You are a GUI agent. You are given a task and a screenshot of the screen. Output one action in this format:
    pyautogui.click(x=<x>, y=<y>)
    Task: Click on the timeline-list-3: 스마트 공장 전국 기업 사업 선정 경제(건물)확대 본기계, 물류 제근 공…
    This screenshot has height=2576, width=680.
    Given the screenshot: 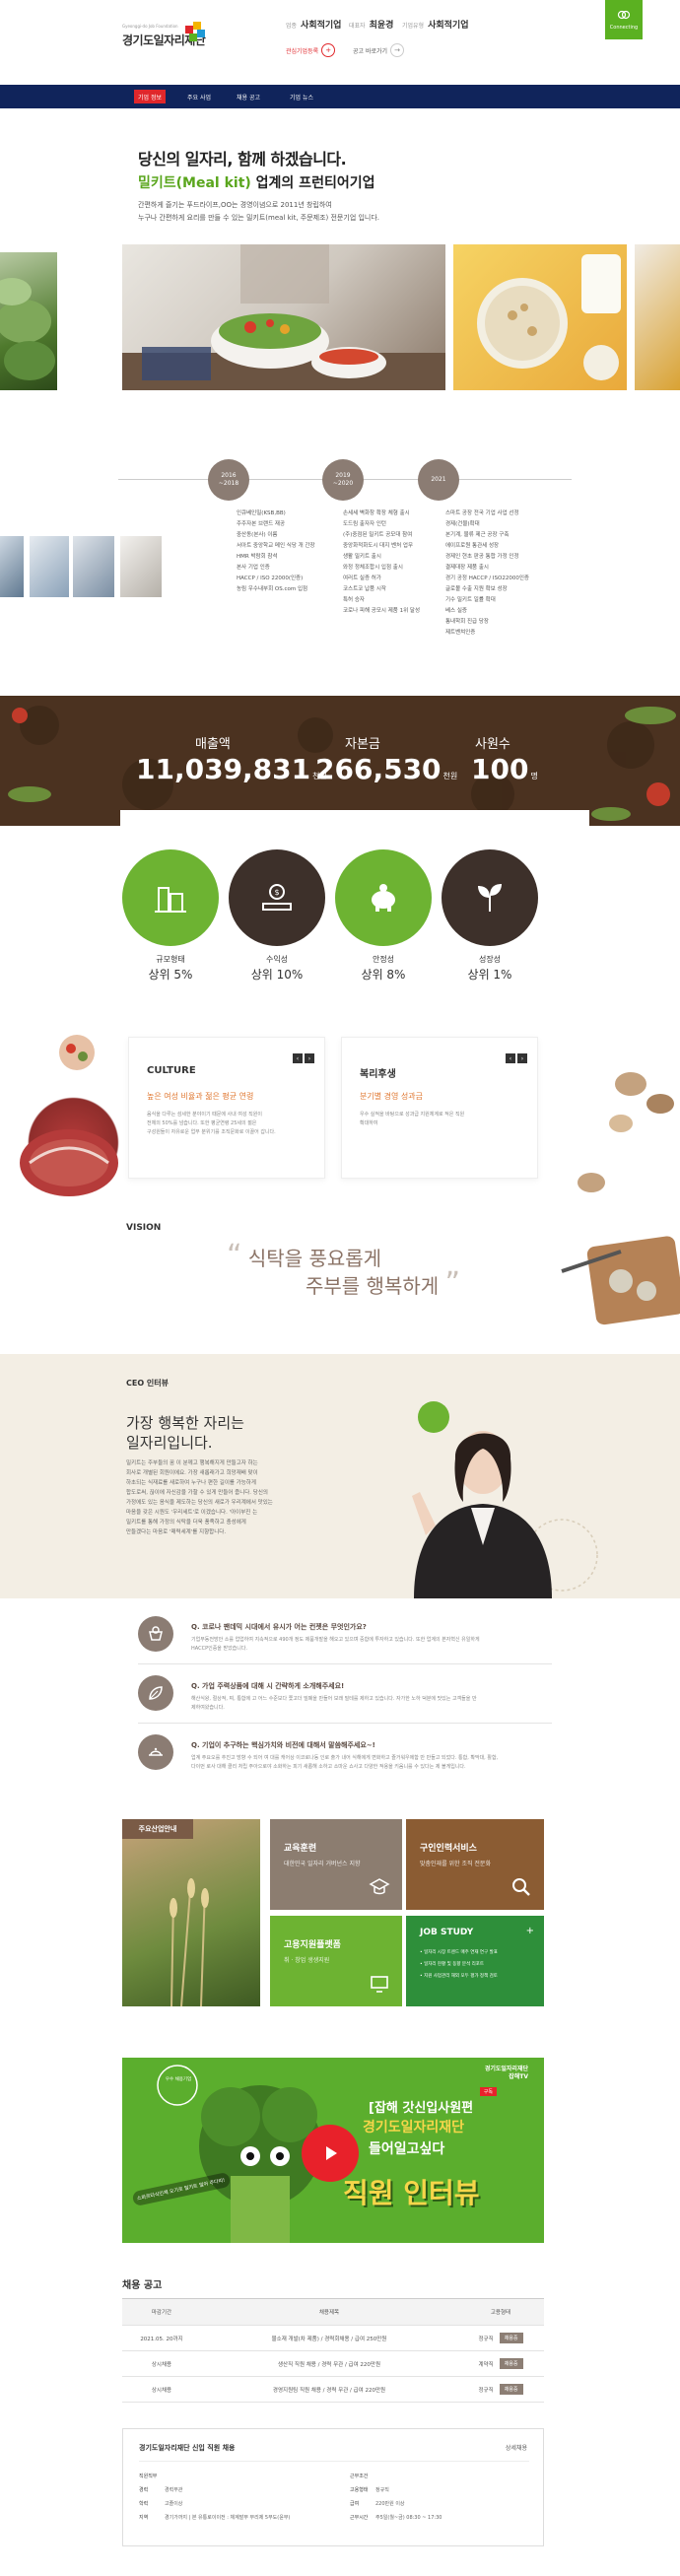 What is the action you would take?
    pyautogui.click(x=487, y=573)
    